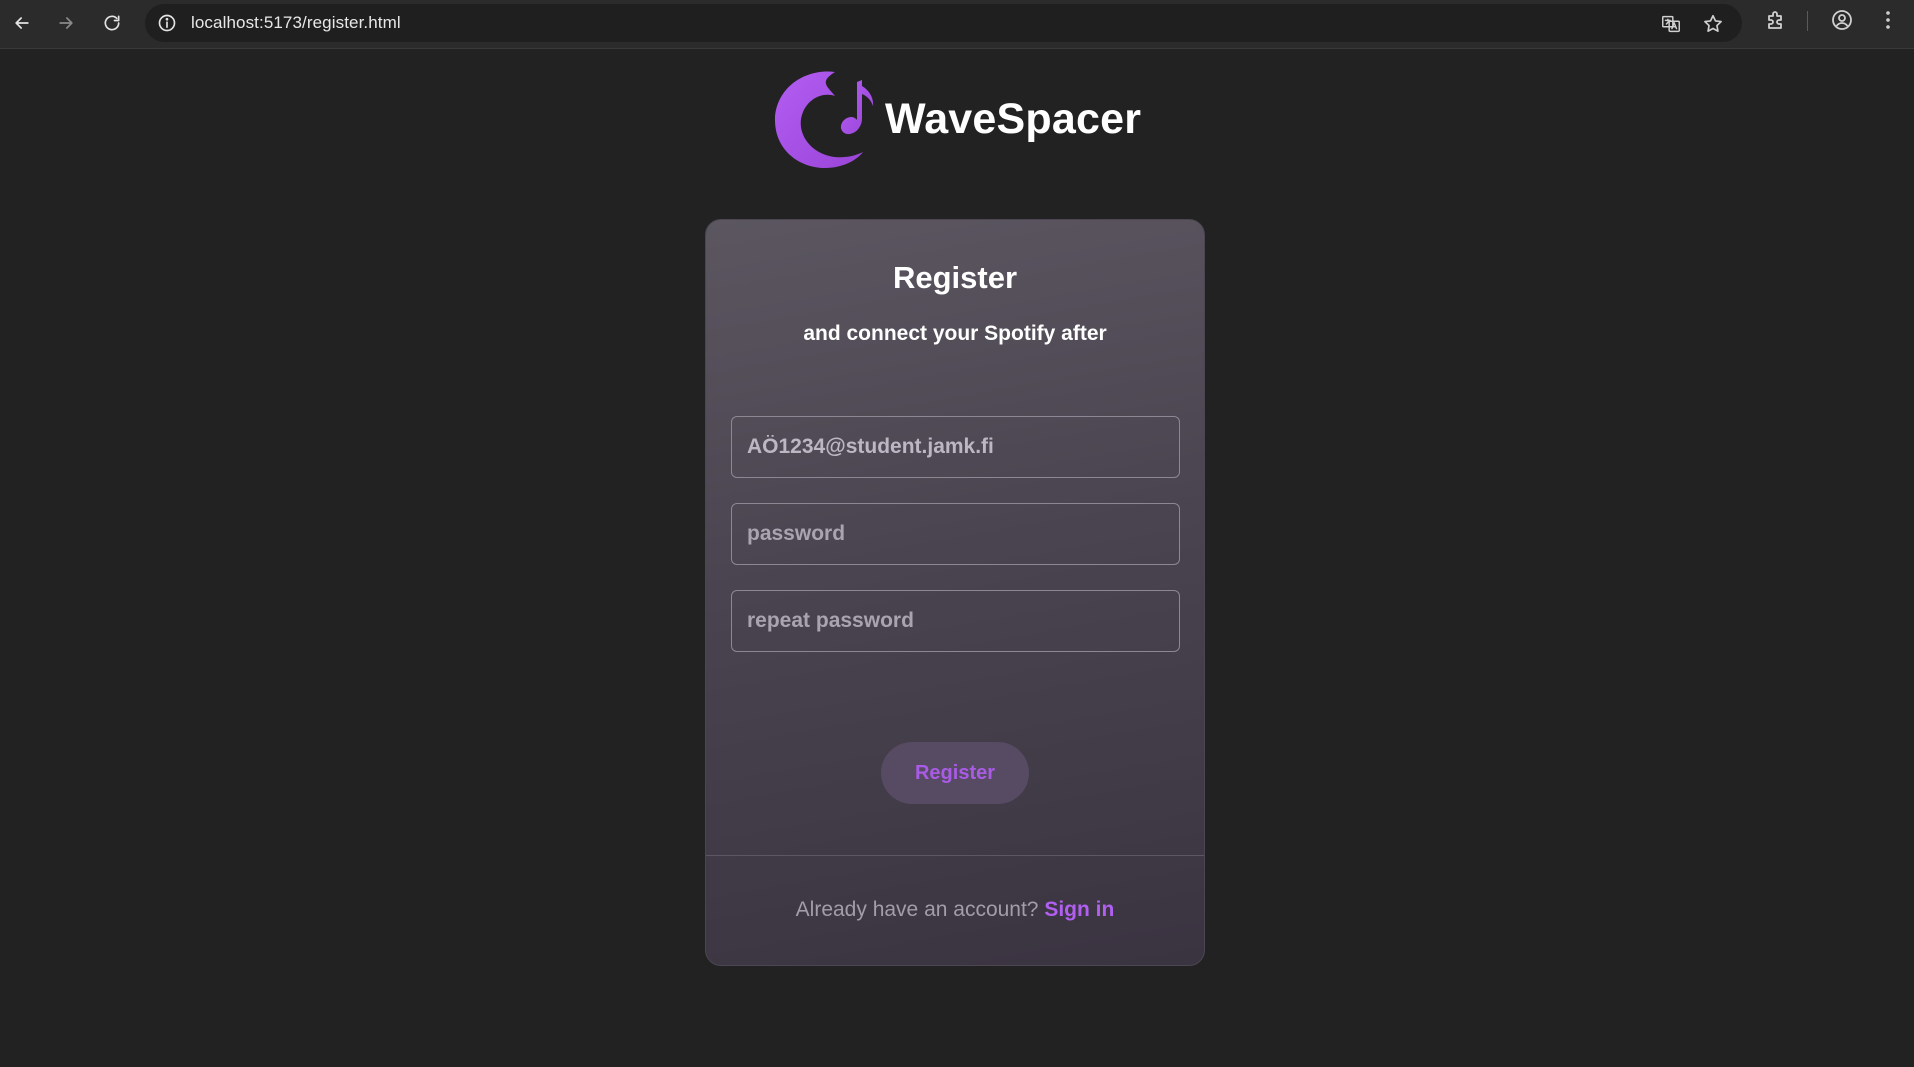 This screenshot has height=1067, width=1914. I want to click on signin-link: Sign in, so click(1079, 909).